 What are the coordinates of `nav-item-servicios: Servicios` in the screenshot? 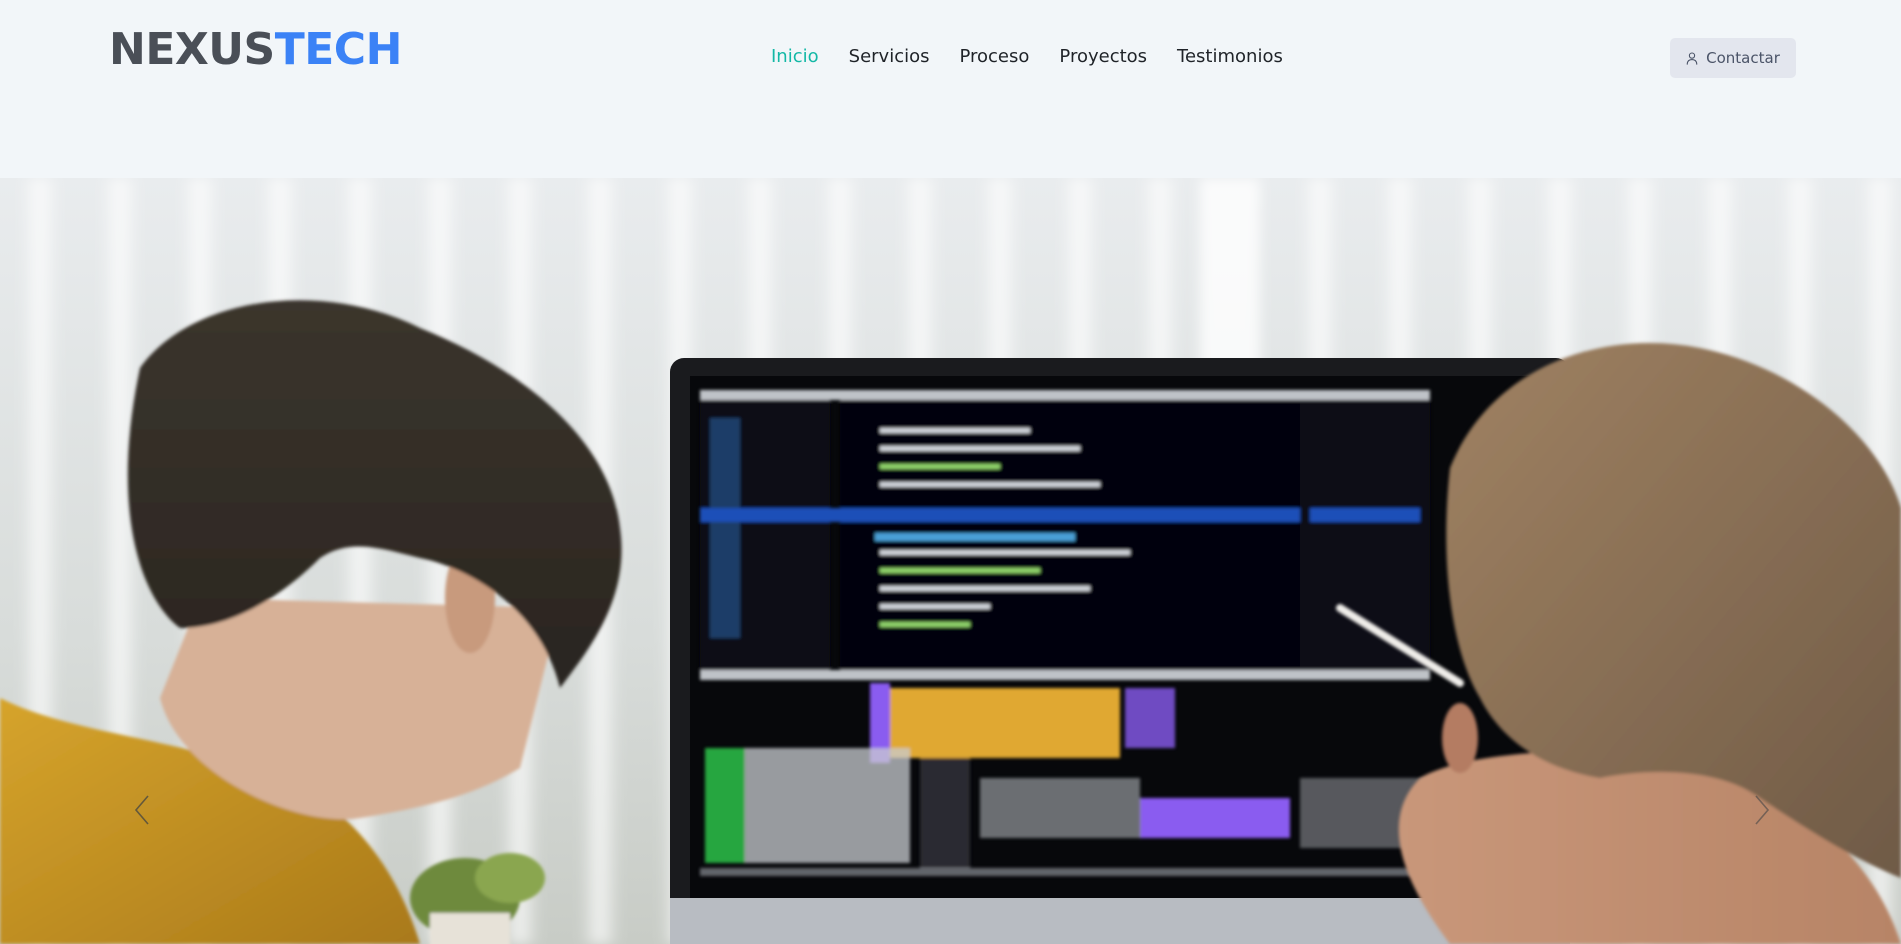 It's located at (889, 57).